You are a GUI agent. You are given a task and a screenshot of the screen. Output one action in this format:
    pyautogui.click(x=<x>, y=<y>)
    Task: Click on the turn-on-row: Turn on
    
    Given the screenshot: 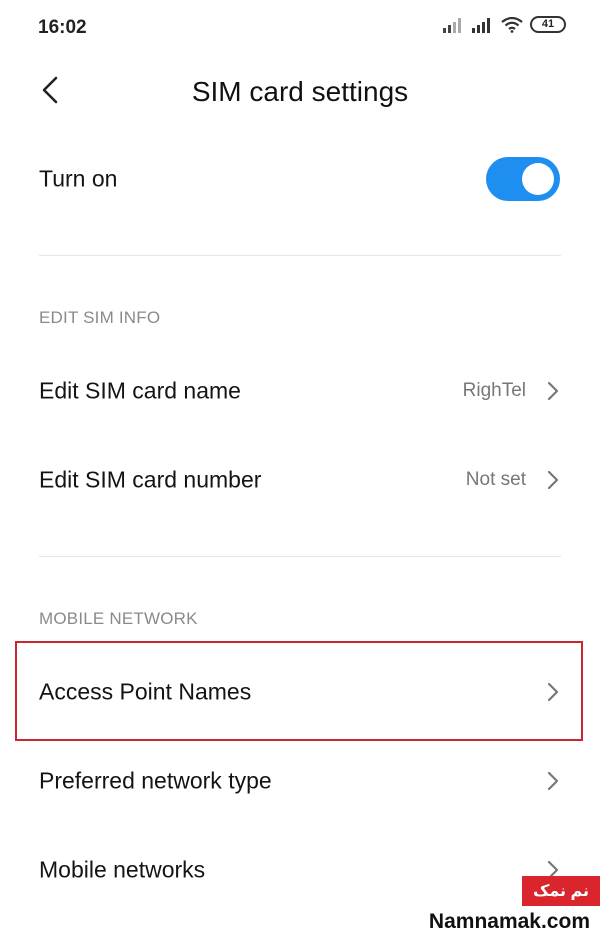 What is the action you would take?
    pyautogui.click(x=300, y=179)
    